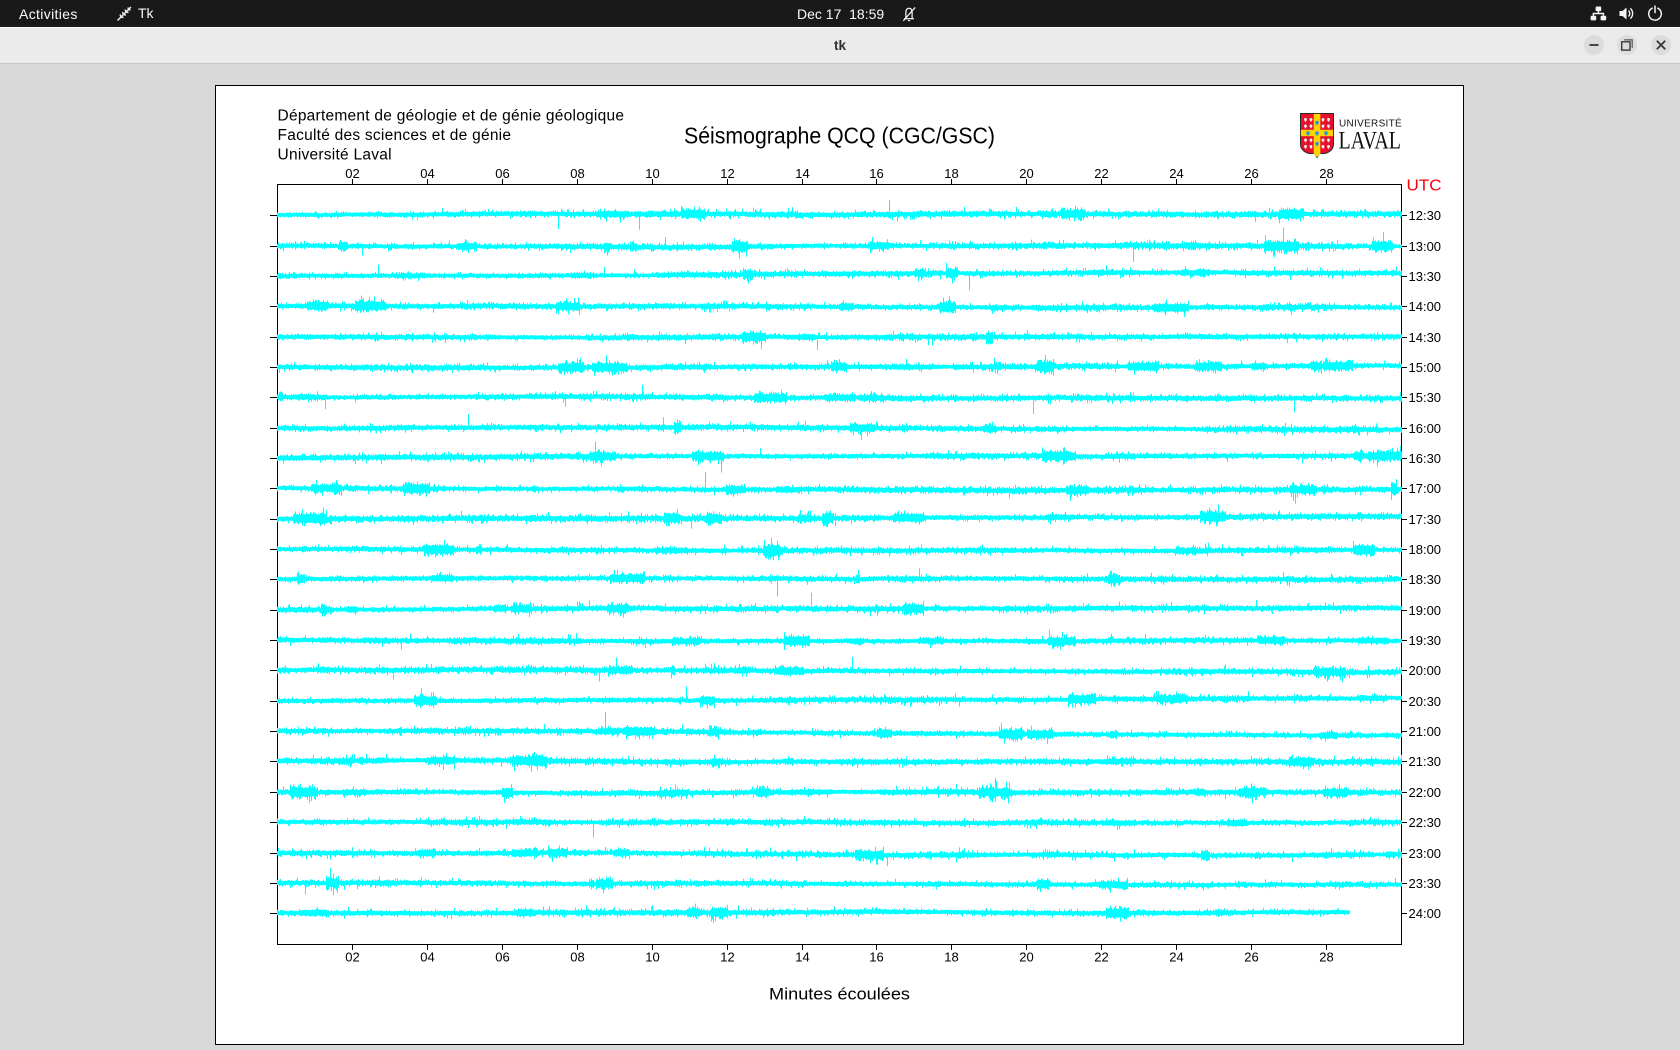  I want to click on svg-text: 23:00, so click(1425, 853).